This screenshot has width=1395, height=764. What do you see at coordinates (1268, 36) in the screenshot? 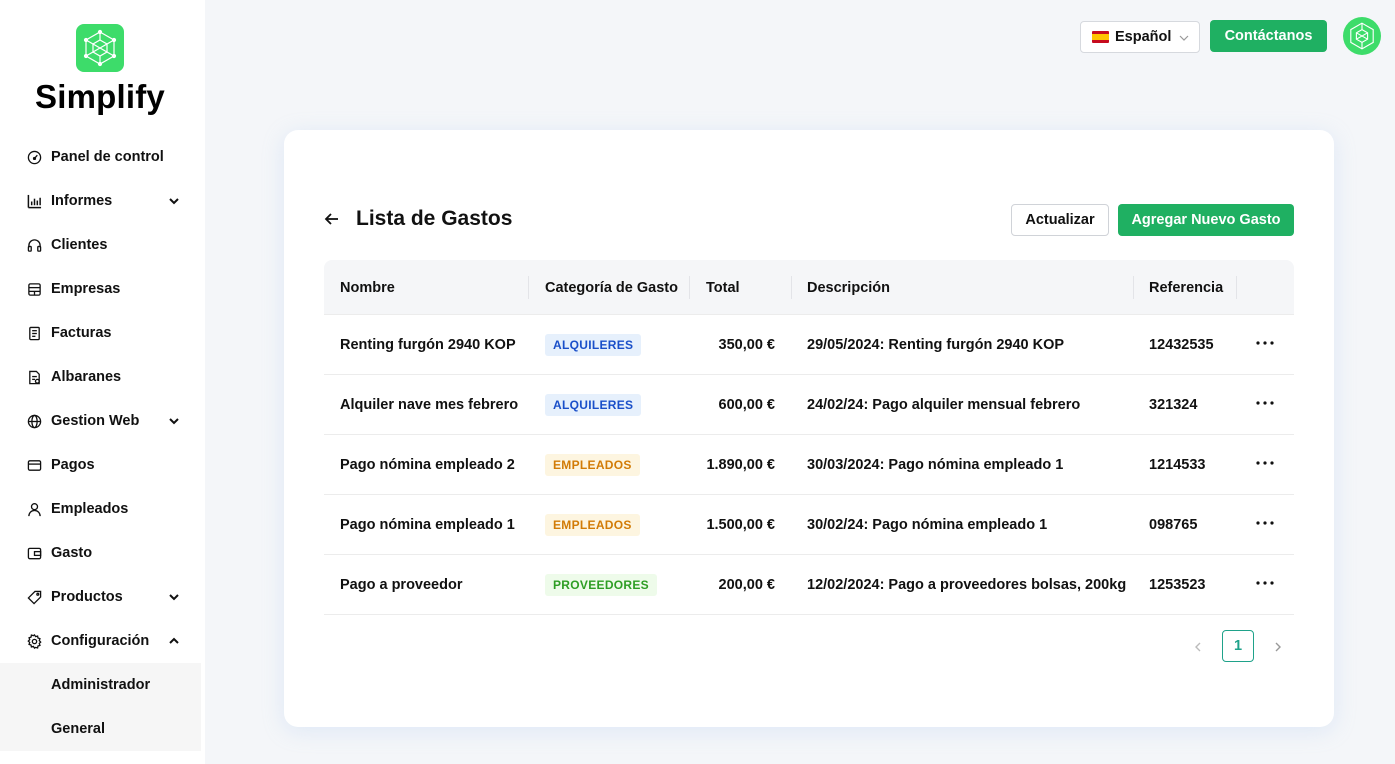
I see `contact-button: Contáctanos` at bounding box center [1268, 36].